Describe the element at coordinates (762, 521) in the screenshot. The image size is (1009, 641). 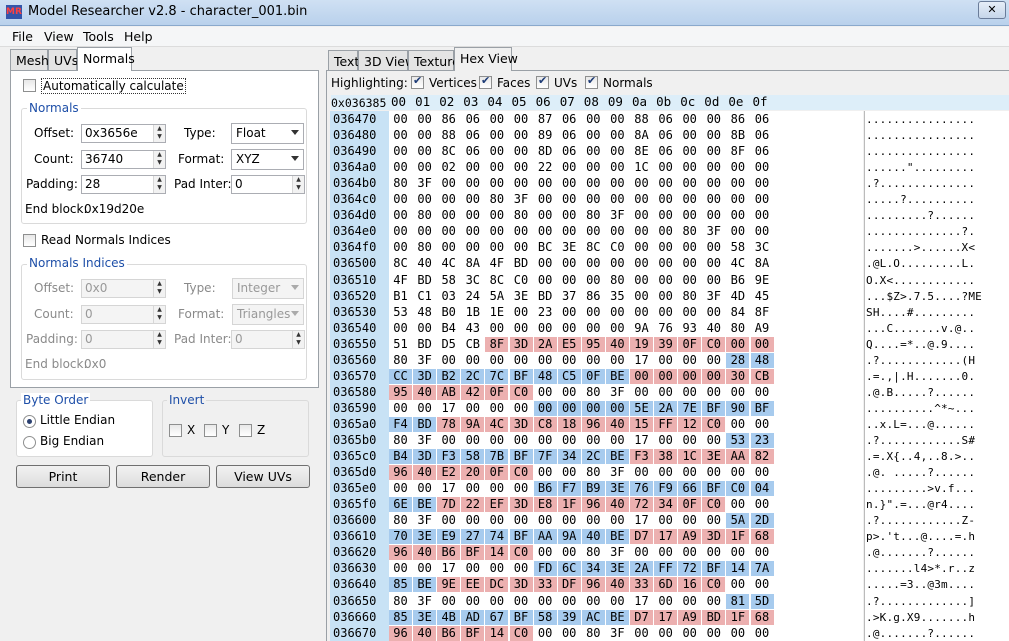
I see `hex-byte: 2D` at that location.